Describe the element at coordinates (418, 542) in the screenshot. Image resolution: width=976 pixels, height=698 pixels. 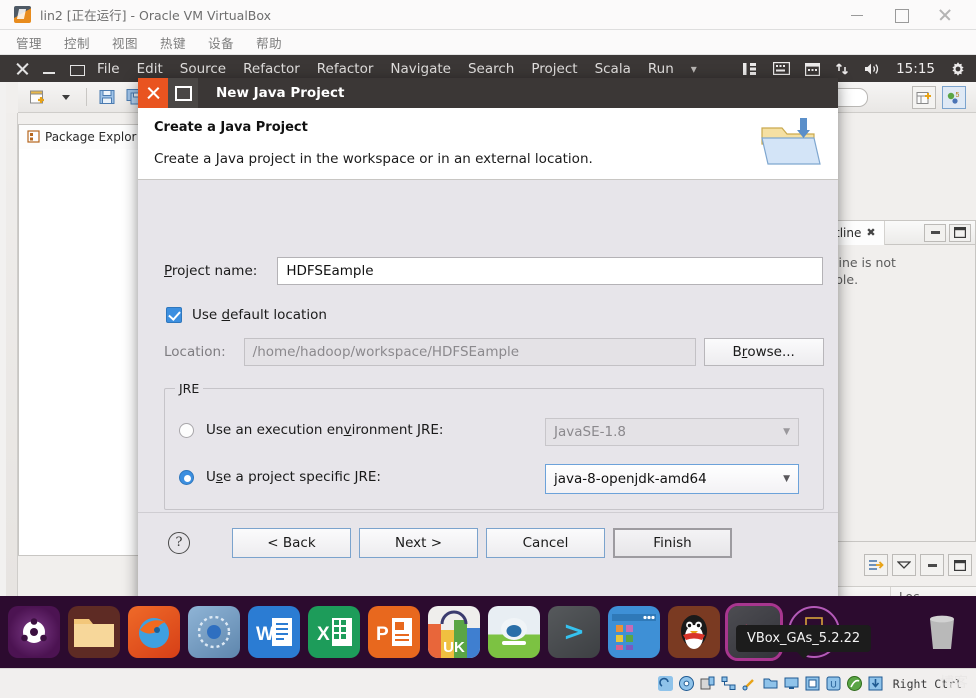
I see `next-button: Next >` at that location.